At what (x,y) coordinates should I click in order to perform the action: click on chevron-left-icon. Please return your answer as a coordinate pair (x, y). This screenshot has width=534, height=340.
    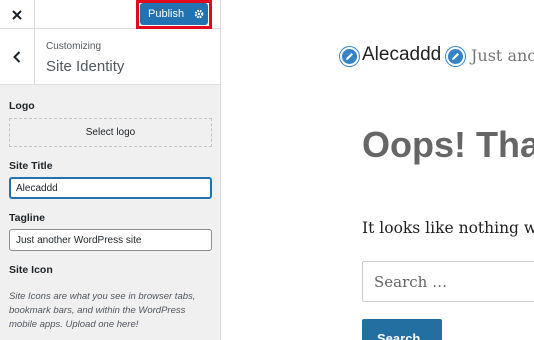
    Looking at the image, I should click on (17, 57).